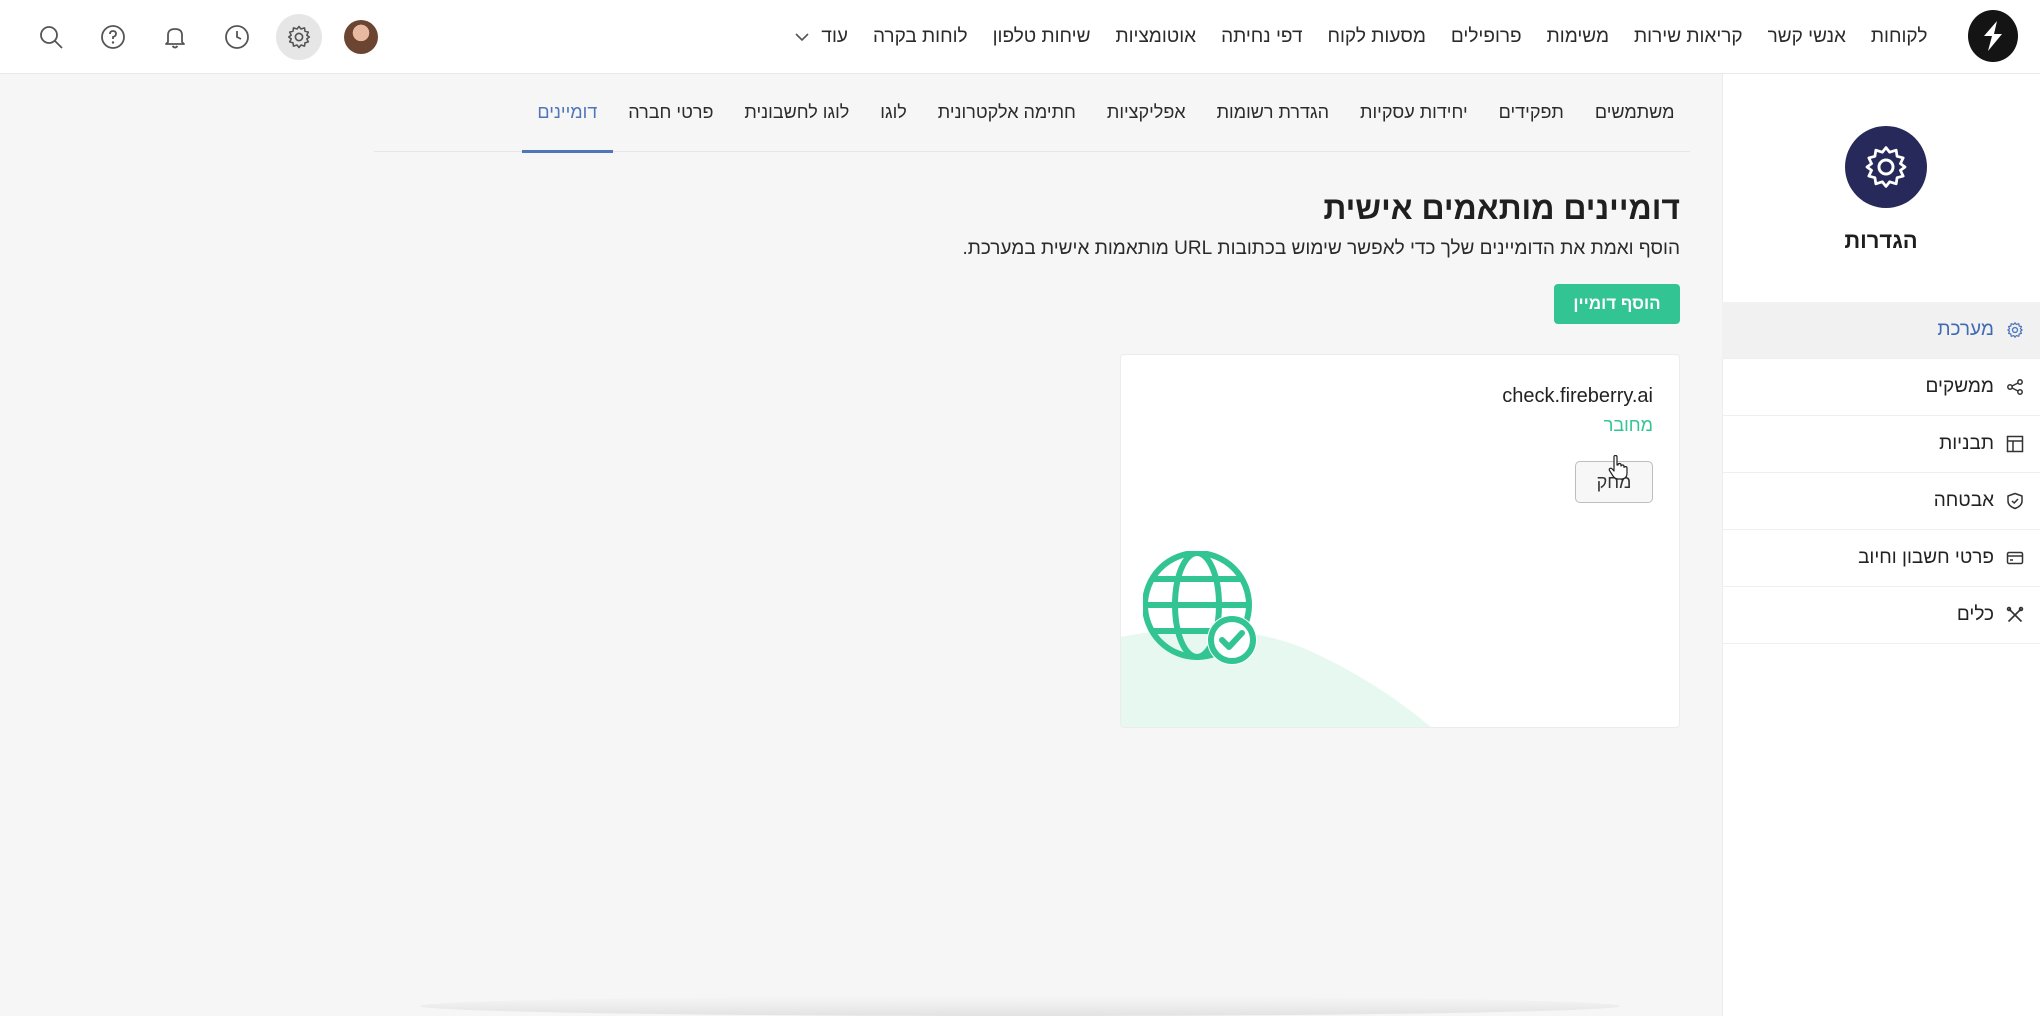 The height and width of the screenshot is (1016, 2040). Describe the element at coordinates (1020, 1006) in the screenshot. I see `bottom-shadow` at that location.